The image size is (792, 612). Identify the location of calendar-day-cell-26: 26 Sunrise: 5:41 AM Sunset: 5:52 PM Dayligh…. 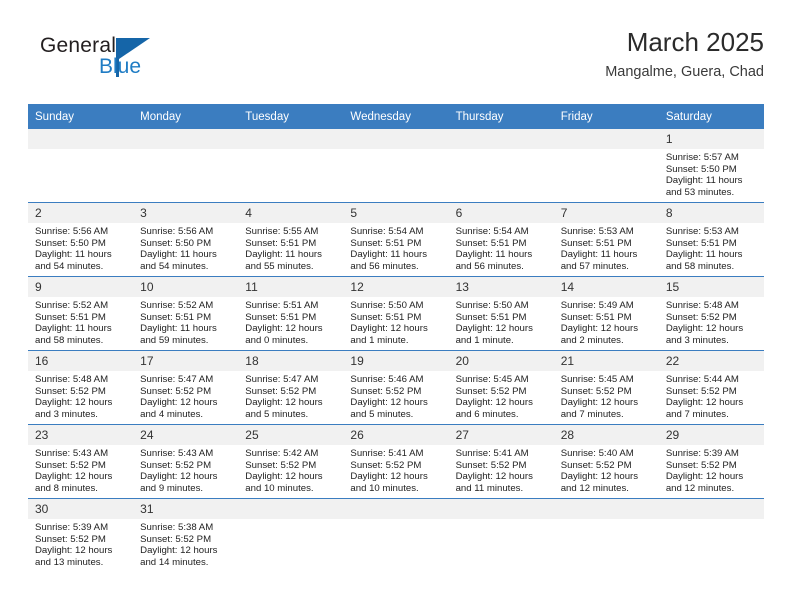
(396, 461).